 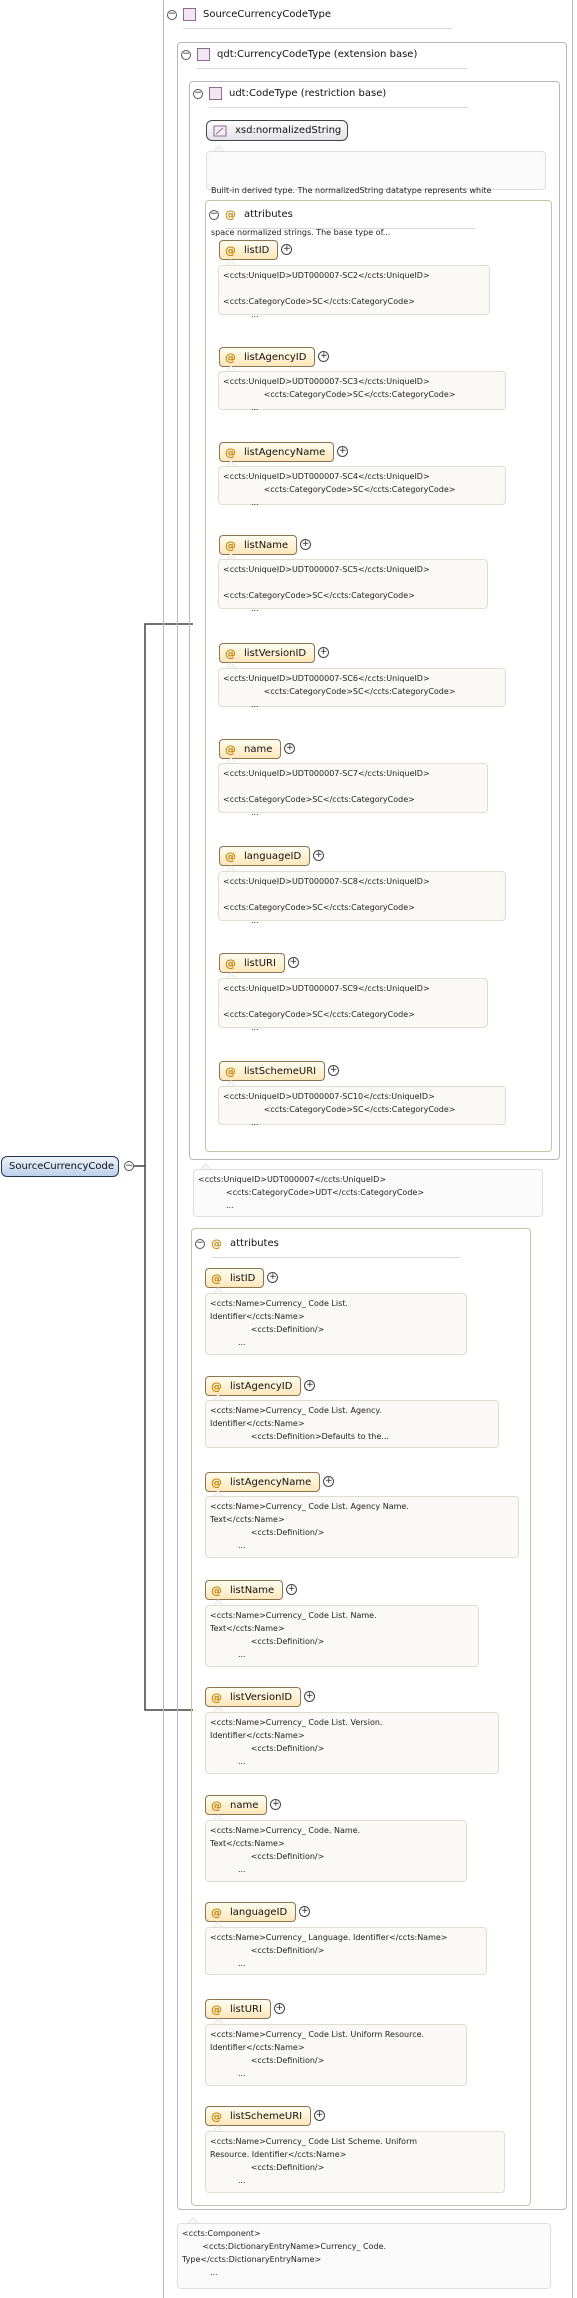 What do you see at coordinates (258, 2116) in the screenshot?
I see `outer-attribute-listSchemeURI: @ listSchemeURI` at bounding box center [258, 2116].